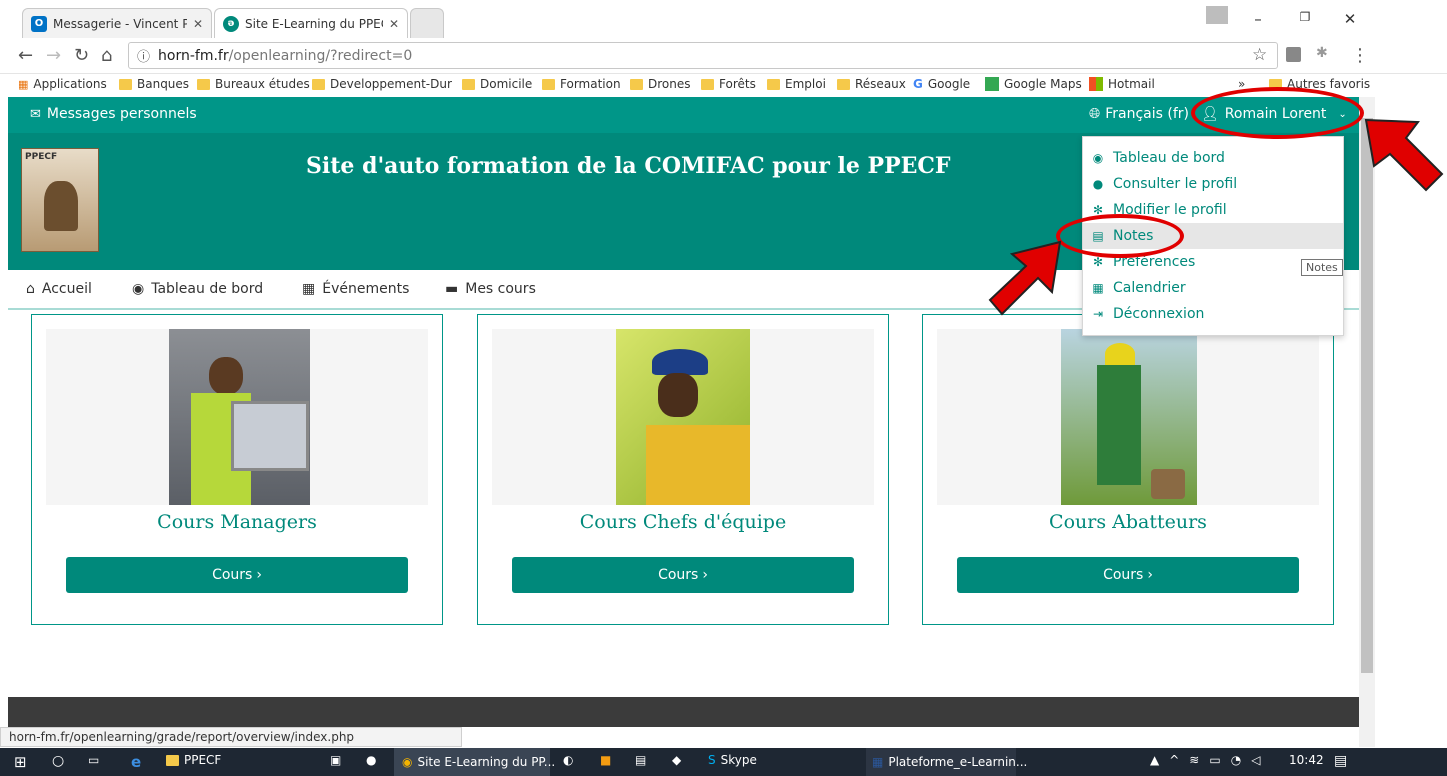 The image size is (1447, 776). I want to click on bookmark-star-icon: ☆, so click(1259, 55).